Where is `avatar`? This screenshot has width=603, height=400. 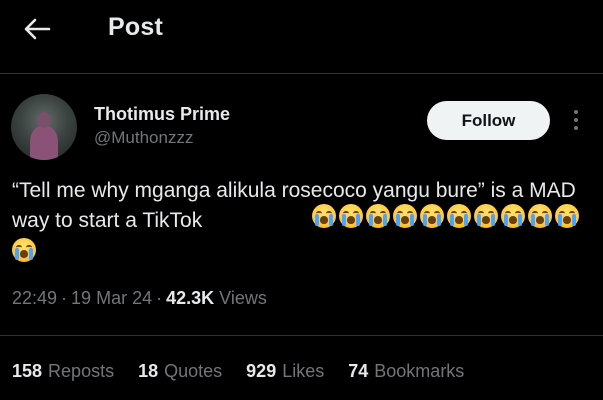
avatar is located at coordinates (44, 127).